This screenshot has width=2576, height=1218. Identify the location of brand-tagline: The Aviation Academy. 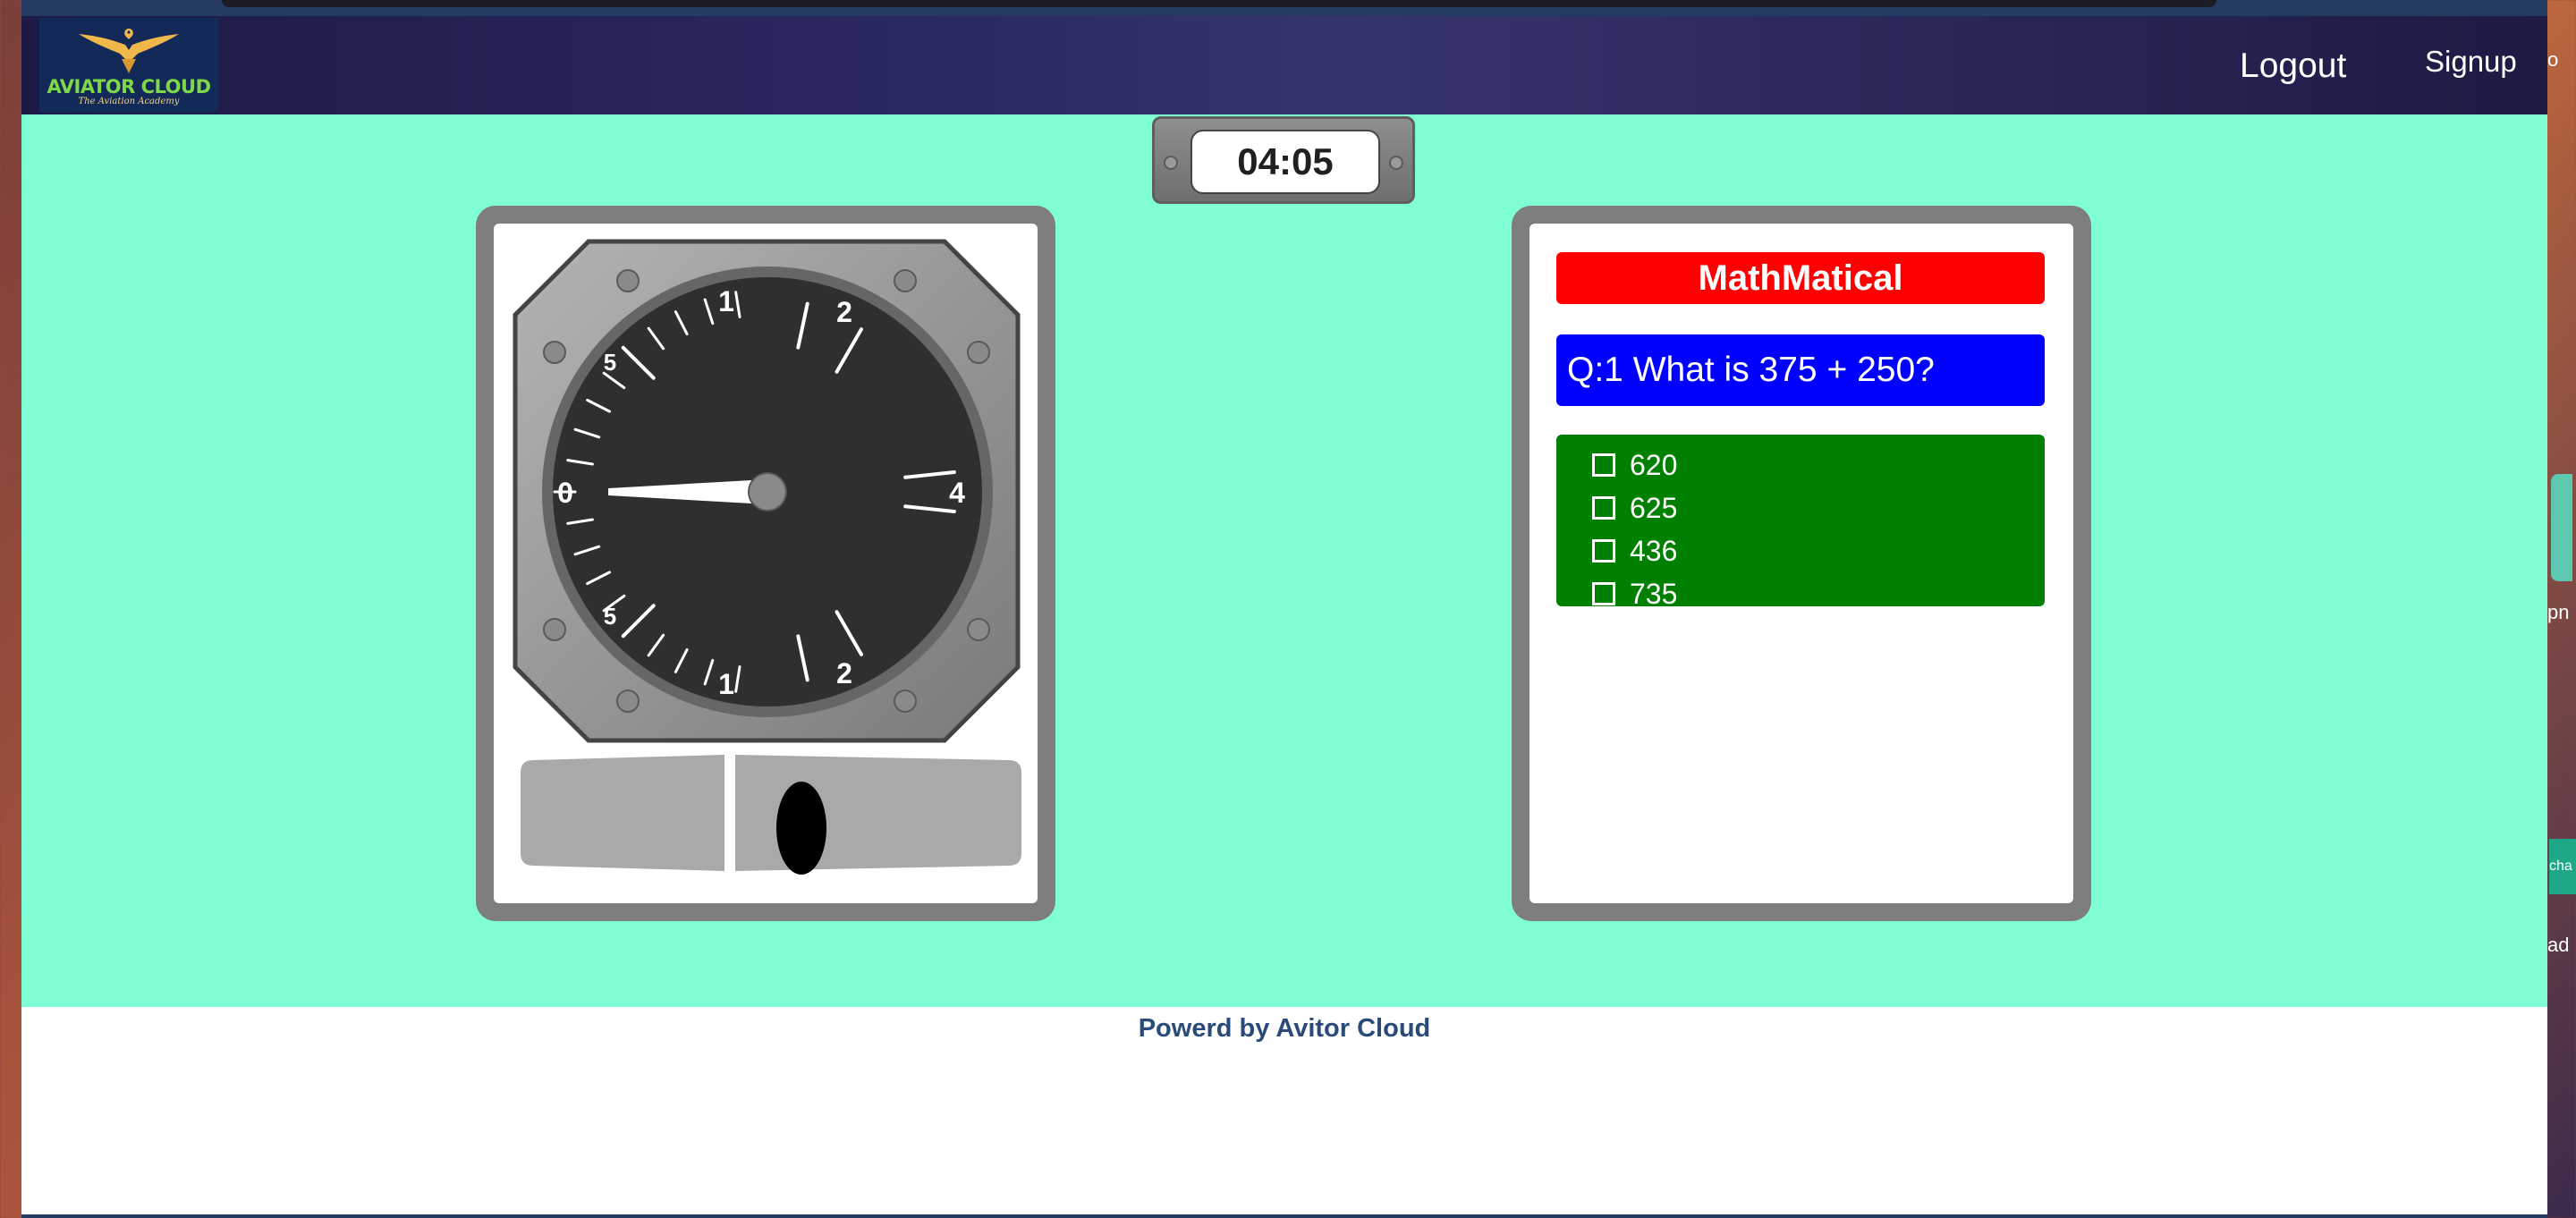
(129, 102).